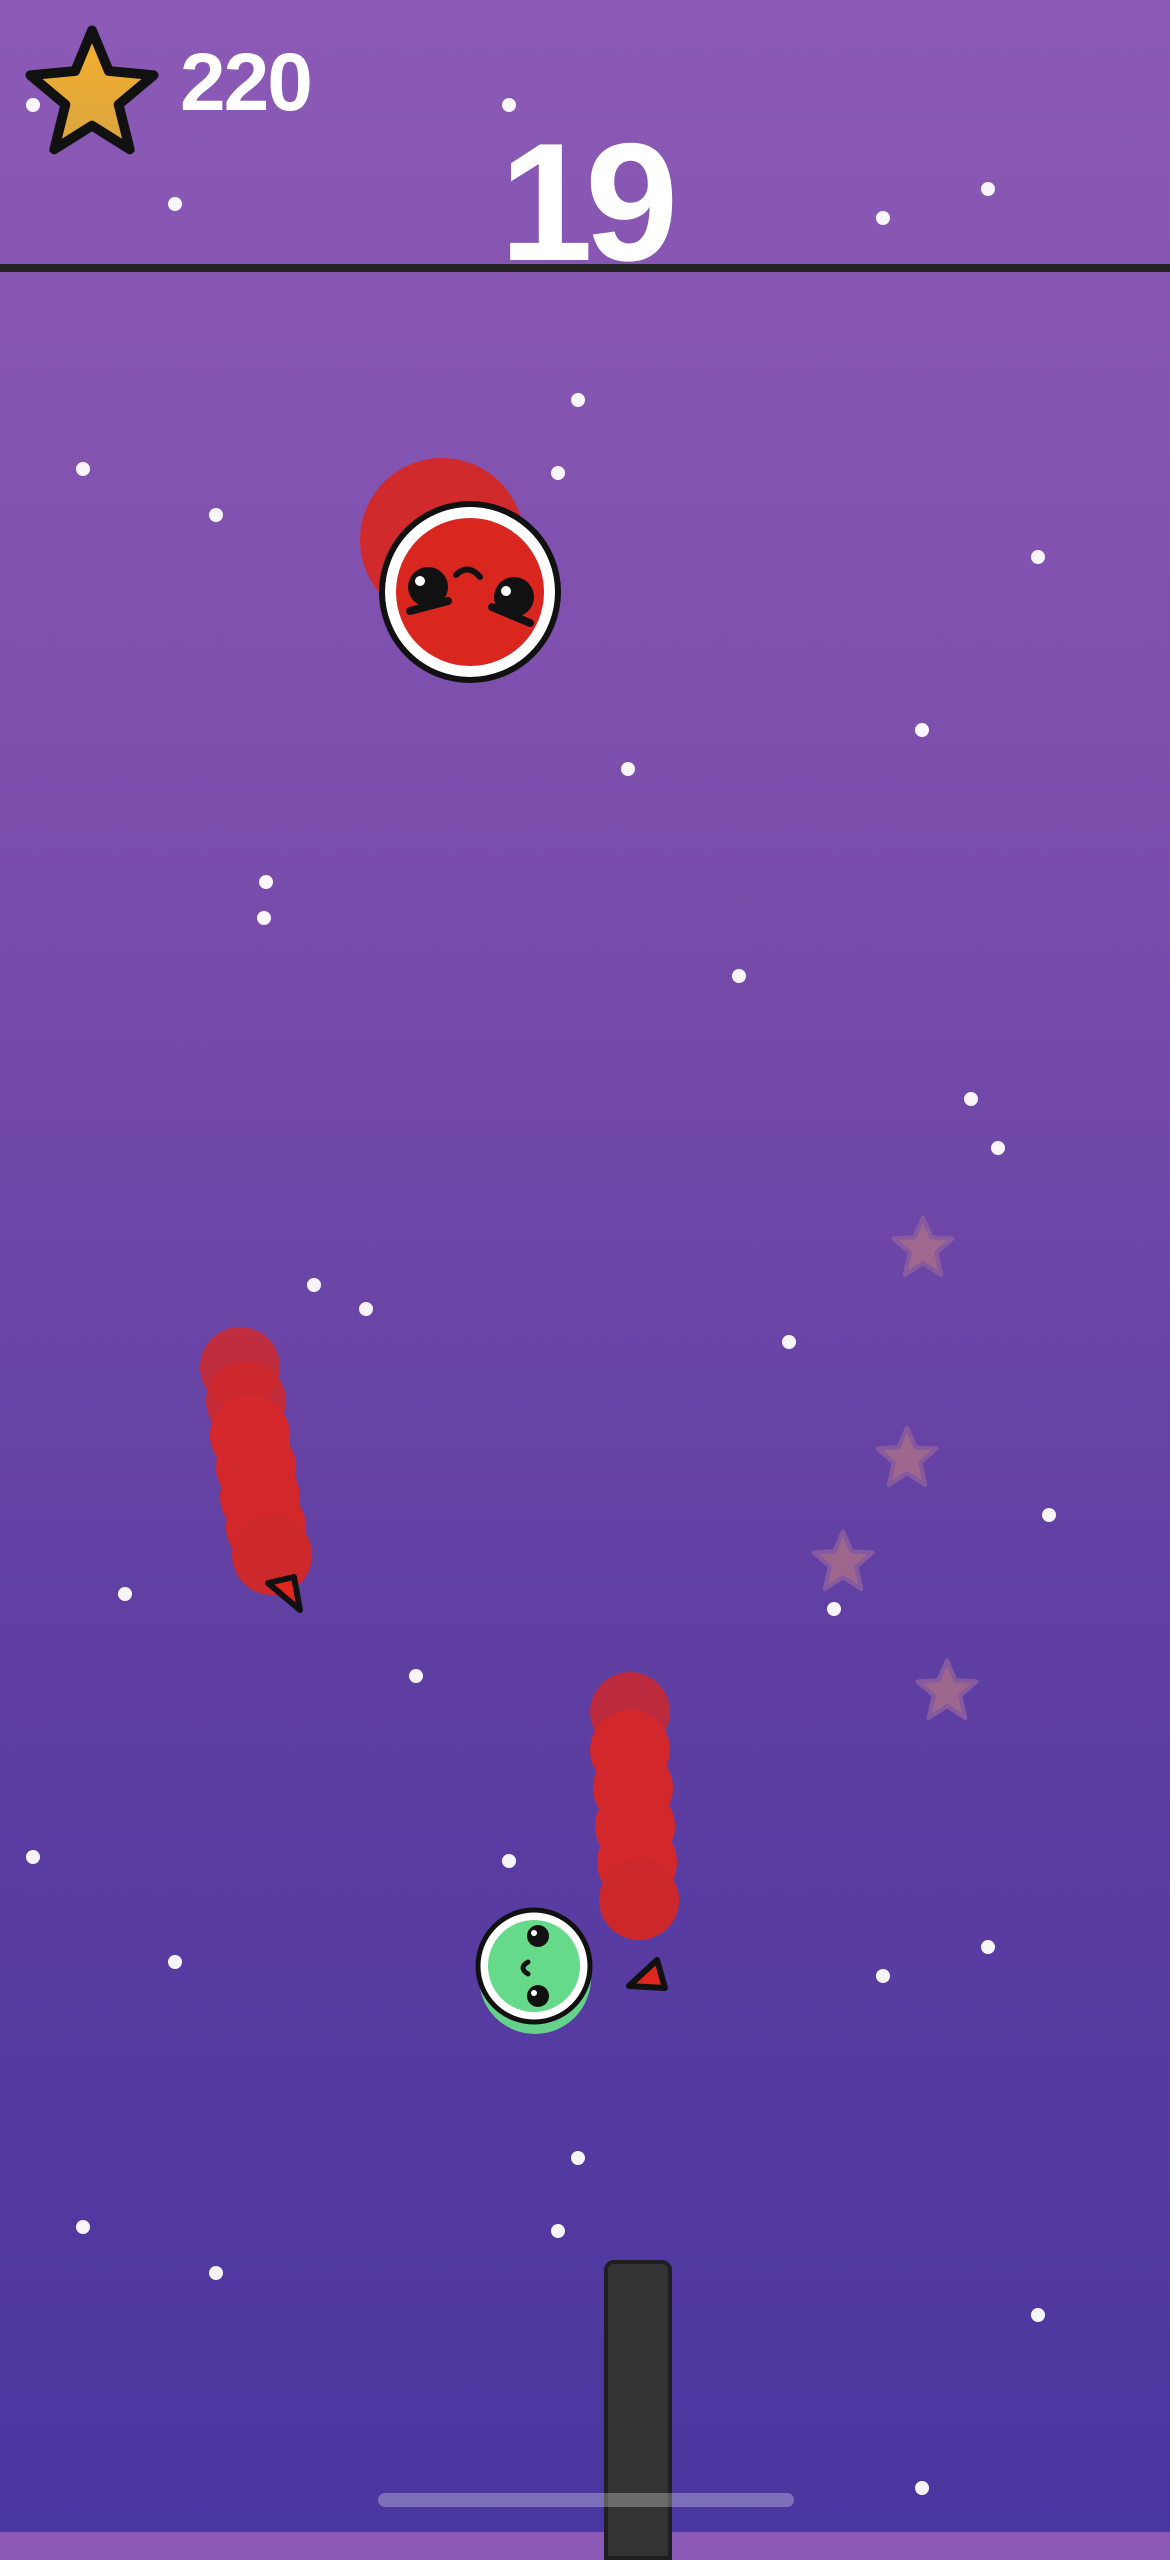  I want to click on pillar-obstacle, so click(638, 2410).